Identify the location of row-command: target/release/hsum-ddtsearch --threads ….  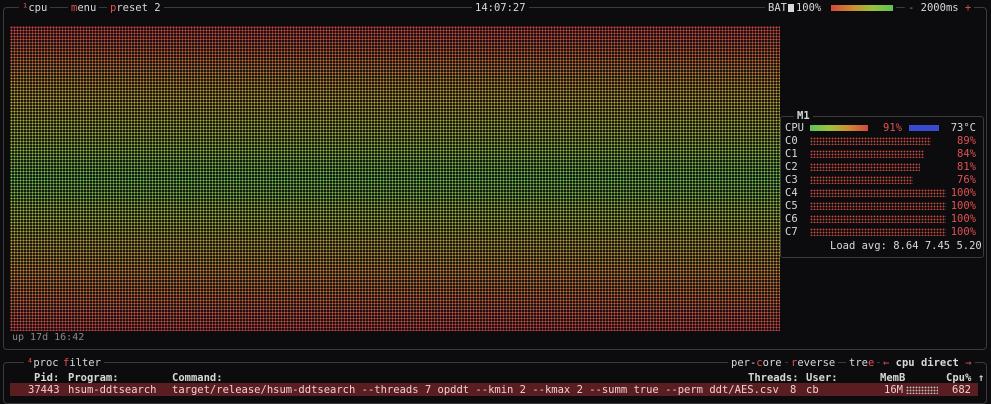
(475, 390).